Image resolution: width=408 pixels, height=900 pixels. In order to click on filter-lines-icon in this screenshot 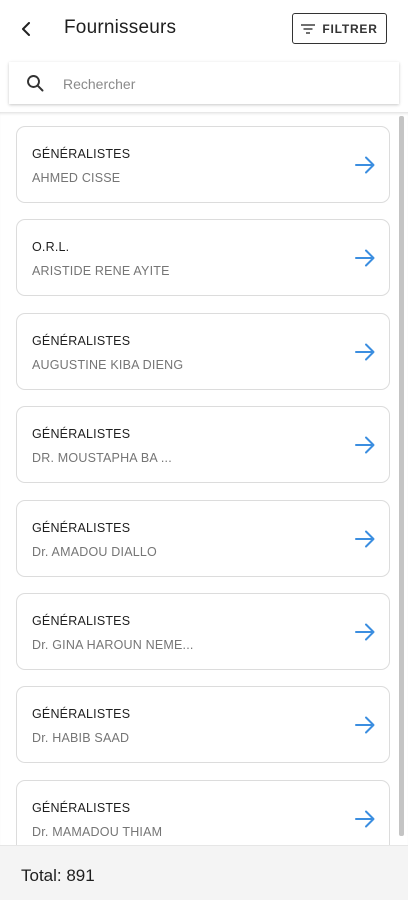, I will do `click(308, 28)`.